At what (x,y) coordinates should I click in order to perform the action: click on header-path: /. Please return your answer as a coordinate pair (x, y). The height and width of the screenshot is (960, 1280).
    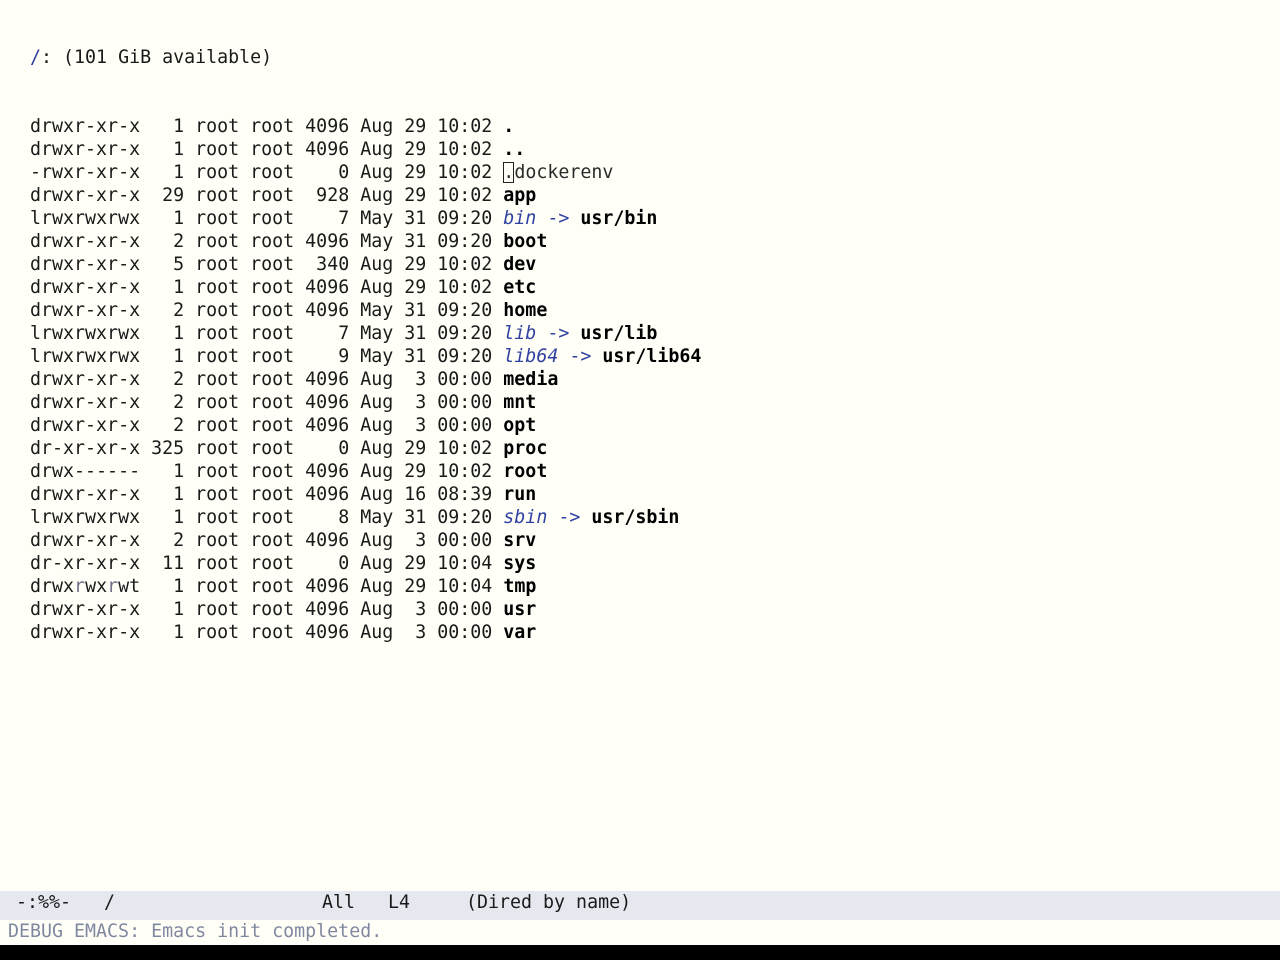
    Looking at the image, I should click on (35, 57).